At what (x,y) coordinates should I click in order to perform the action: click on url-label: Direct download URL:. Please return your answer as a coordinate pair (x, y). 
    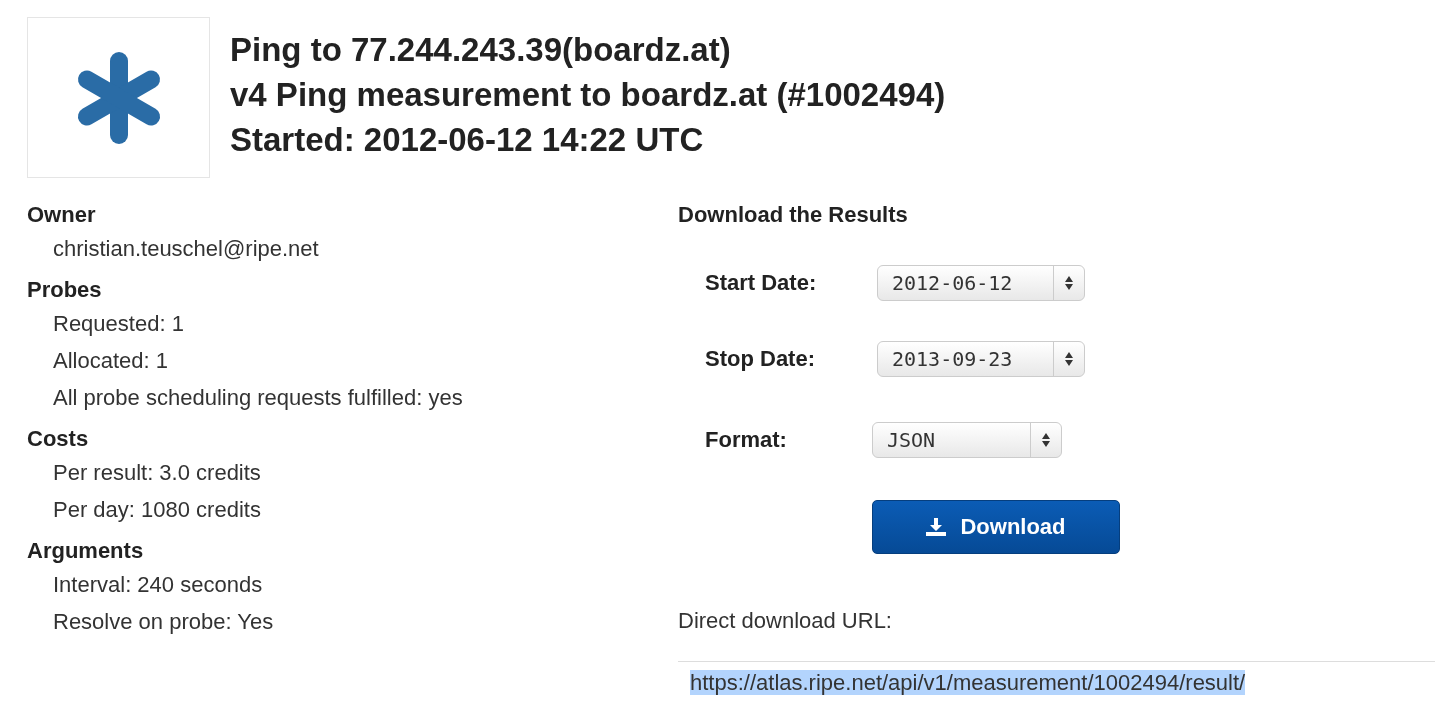
    Looking at the image, I should click on (785, 621).